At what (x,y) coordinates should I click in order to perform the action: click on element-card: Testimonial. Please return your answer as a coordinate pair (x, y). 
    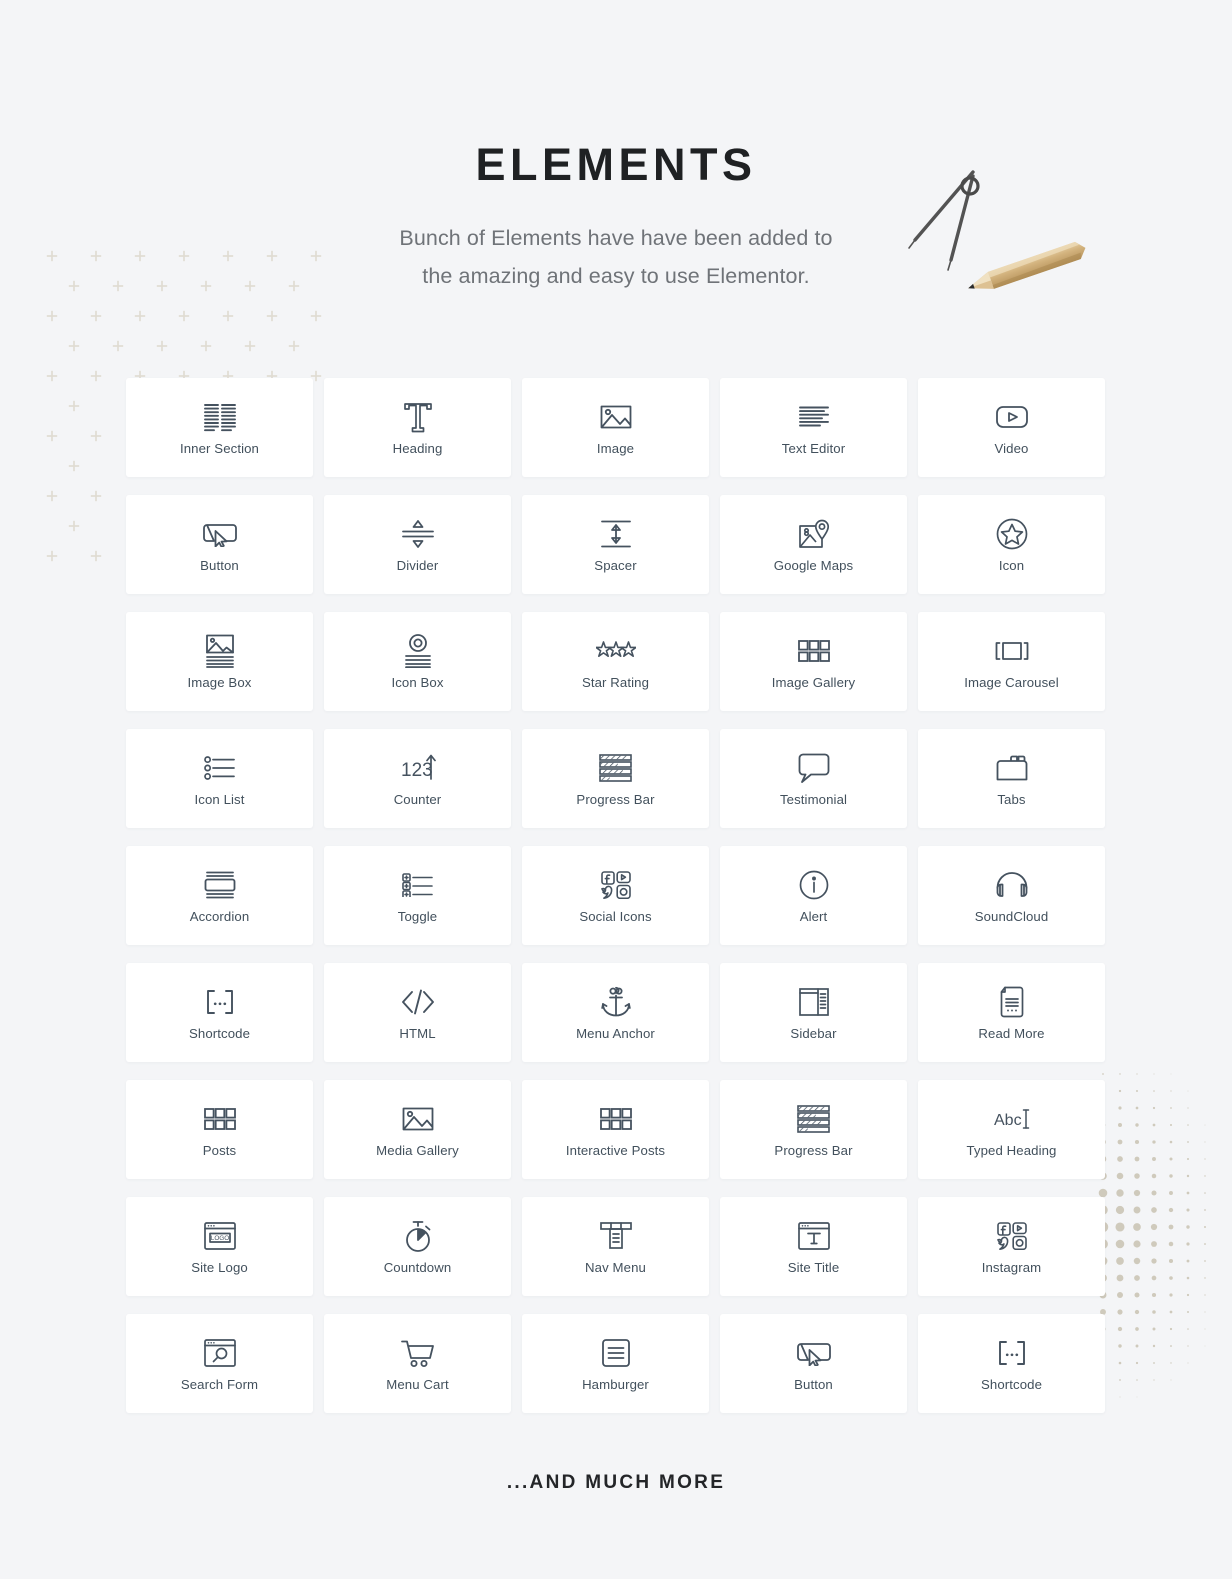
    Looking at the image, I should click on (813, 778).